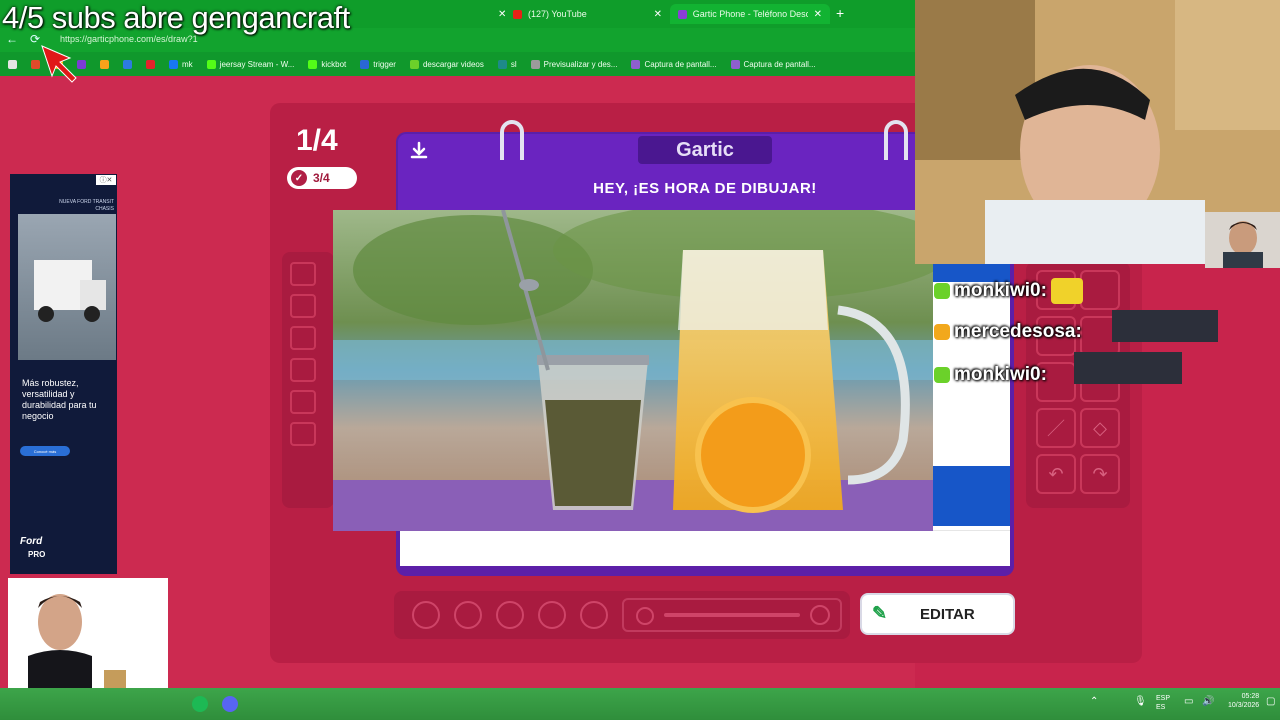  I want to click on bookmark-label: kickbot, so click(334, 64).